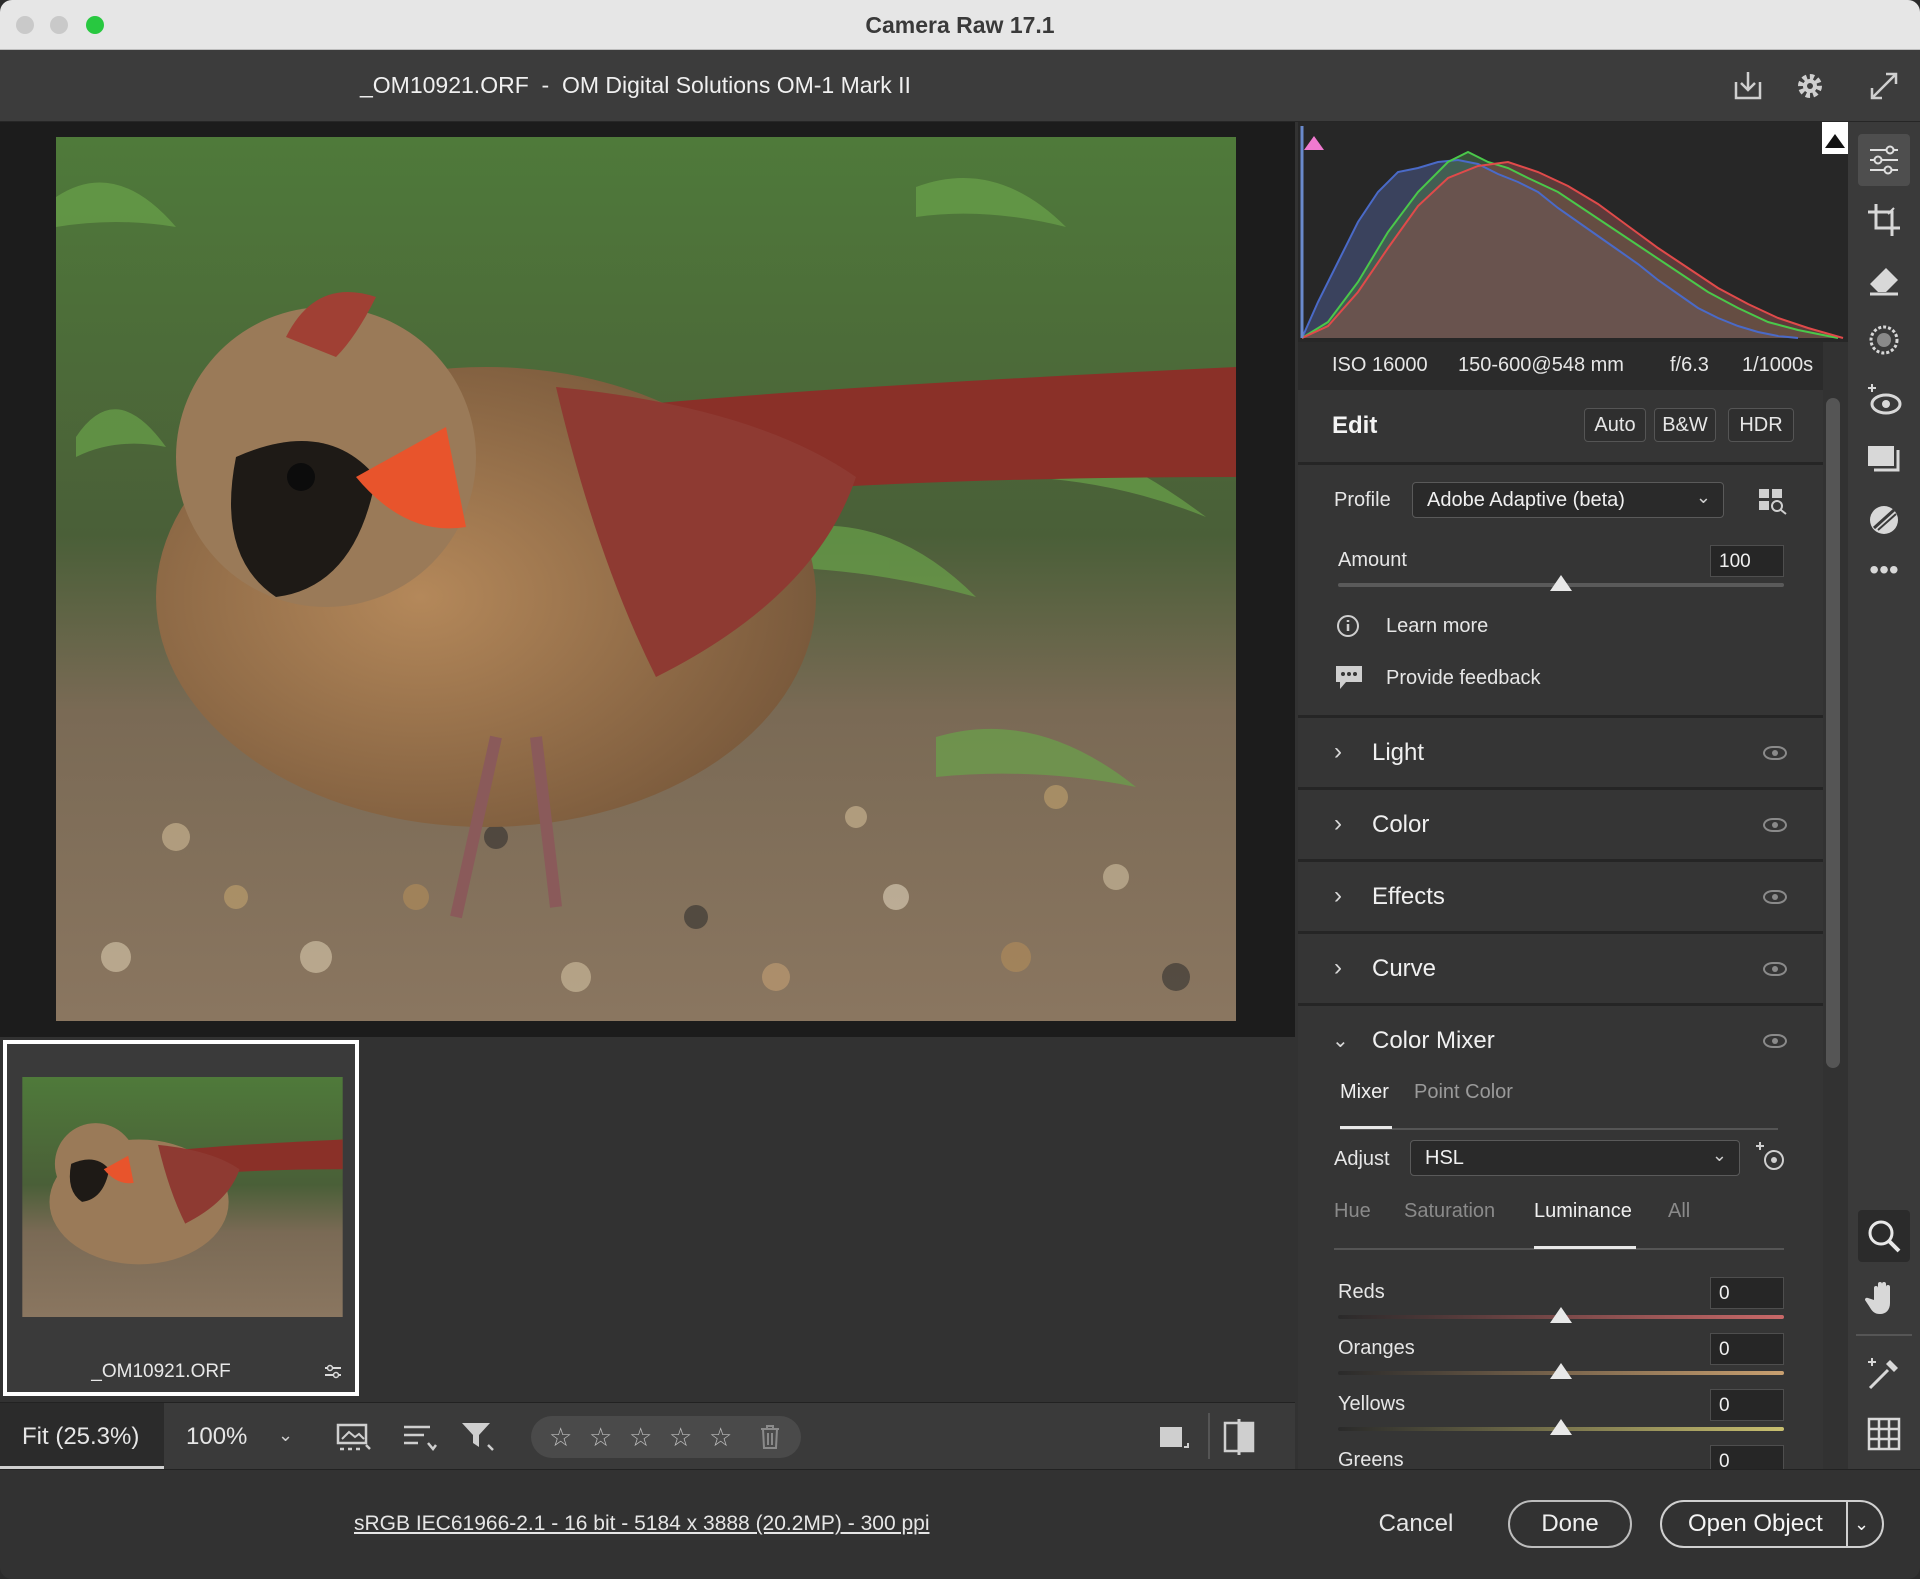 This screenshot has width=1920, height=1579. I want to click on provide-feedback-link: Provide feedback, so click(1463, 678).